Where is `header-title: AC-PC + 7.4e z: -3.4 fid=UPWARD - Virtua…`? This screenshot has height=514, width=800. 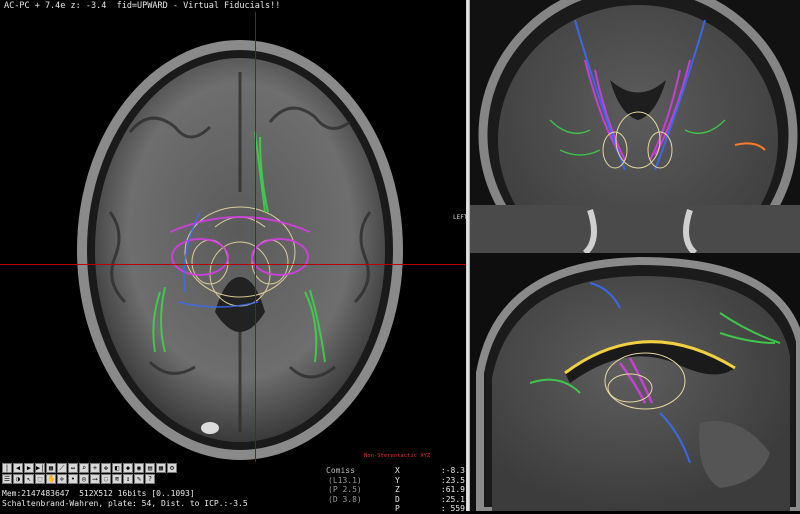
header-title: AC-PC + 7.4e z: -3.4 fid=UPWARD - Virtua… is located at coordinates (142, 6).